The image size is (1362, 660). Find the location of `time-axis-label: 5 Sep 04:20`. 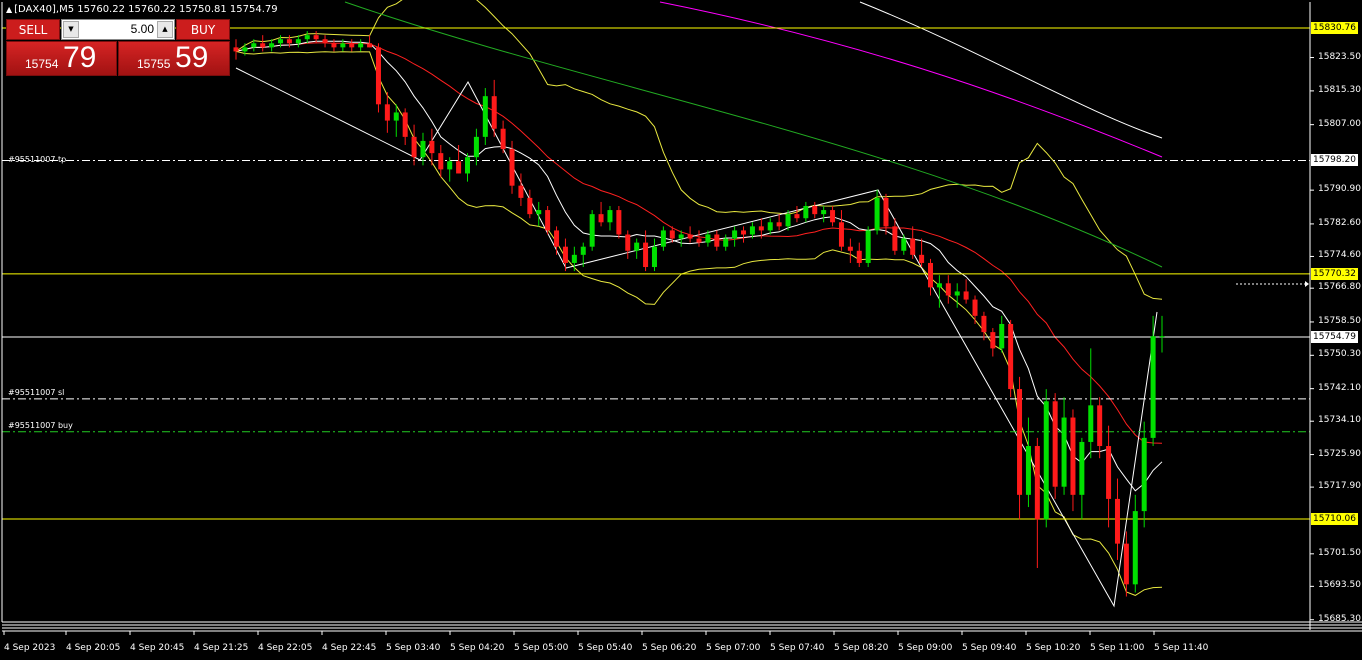

time-axis-label: 5 Sep 04:20 is located at coordinates (477, 648).